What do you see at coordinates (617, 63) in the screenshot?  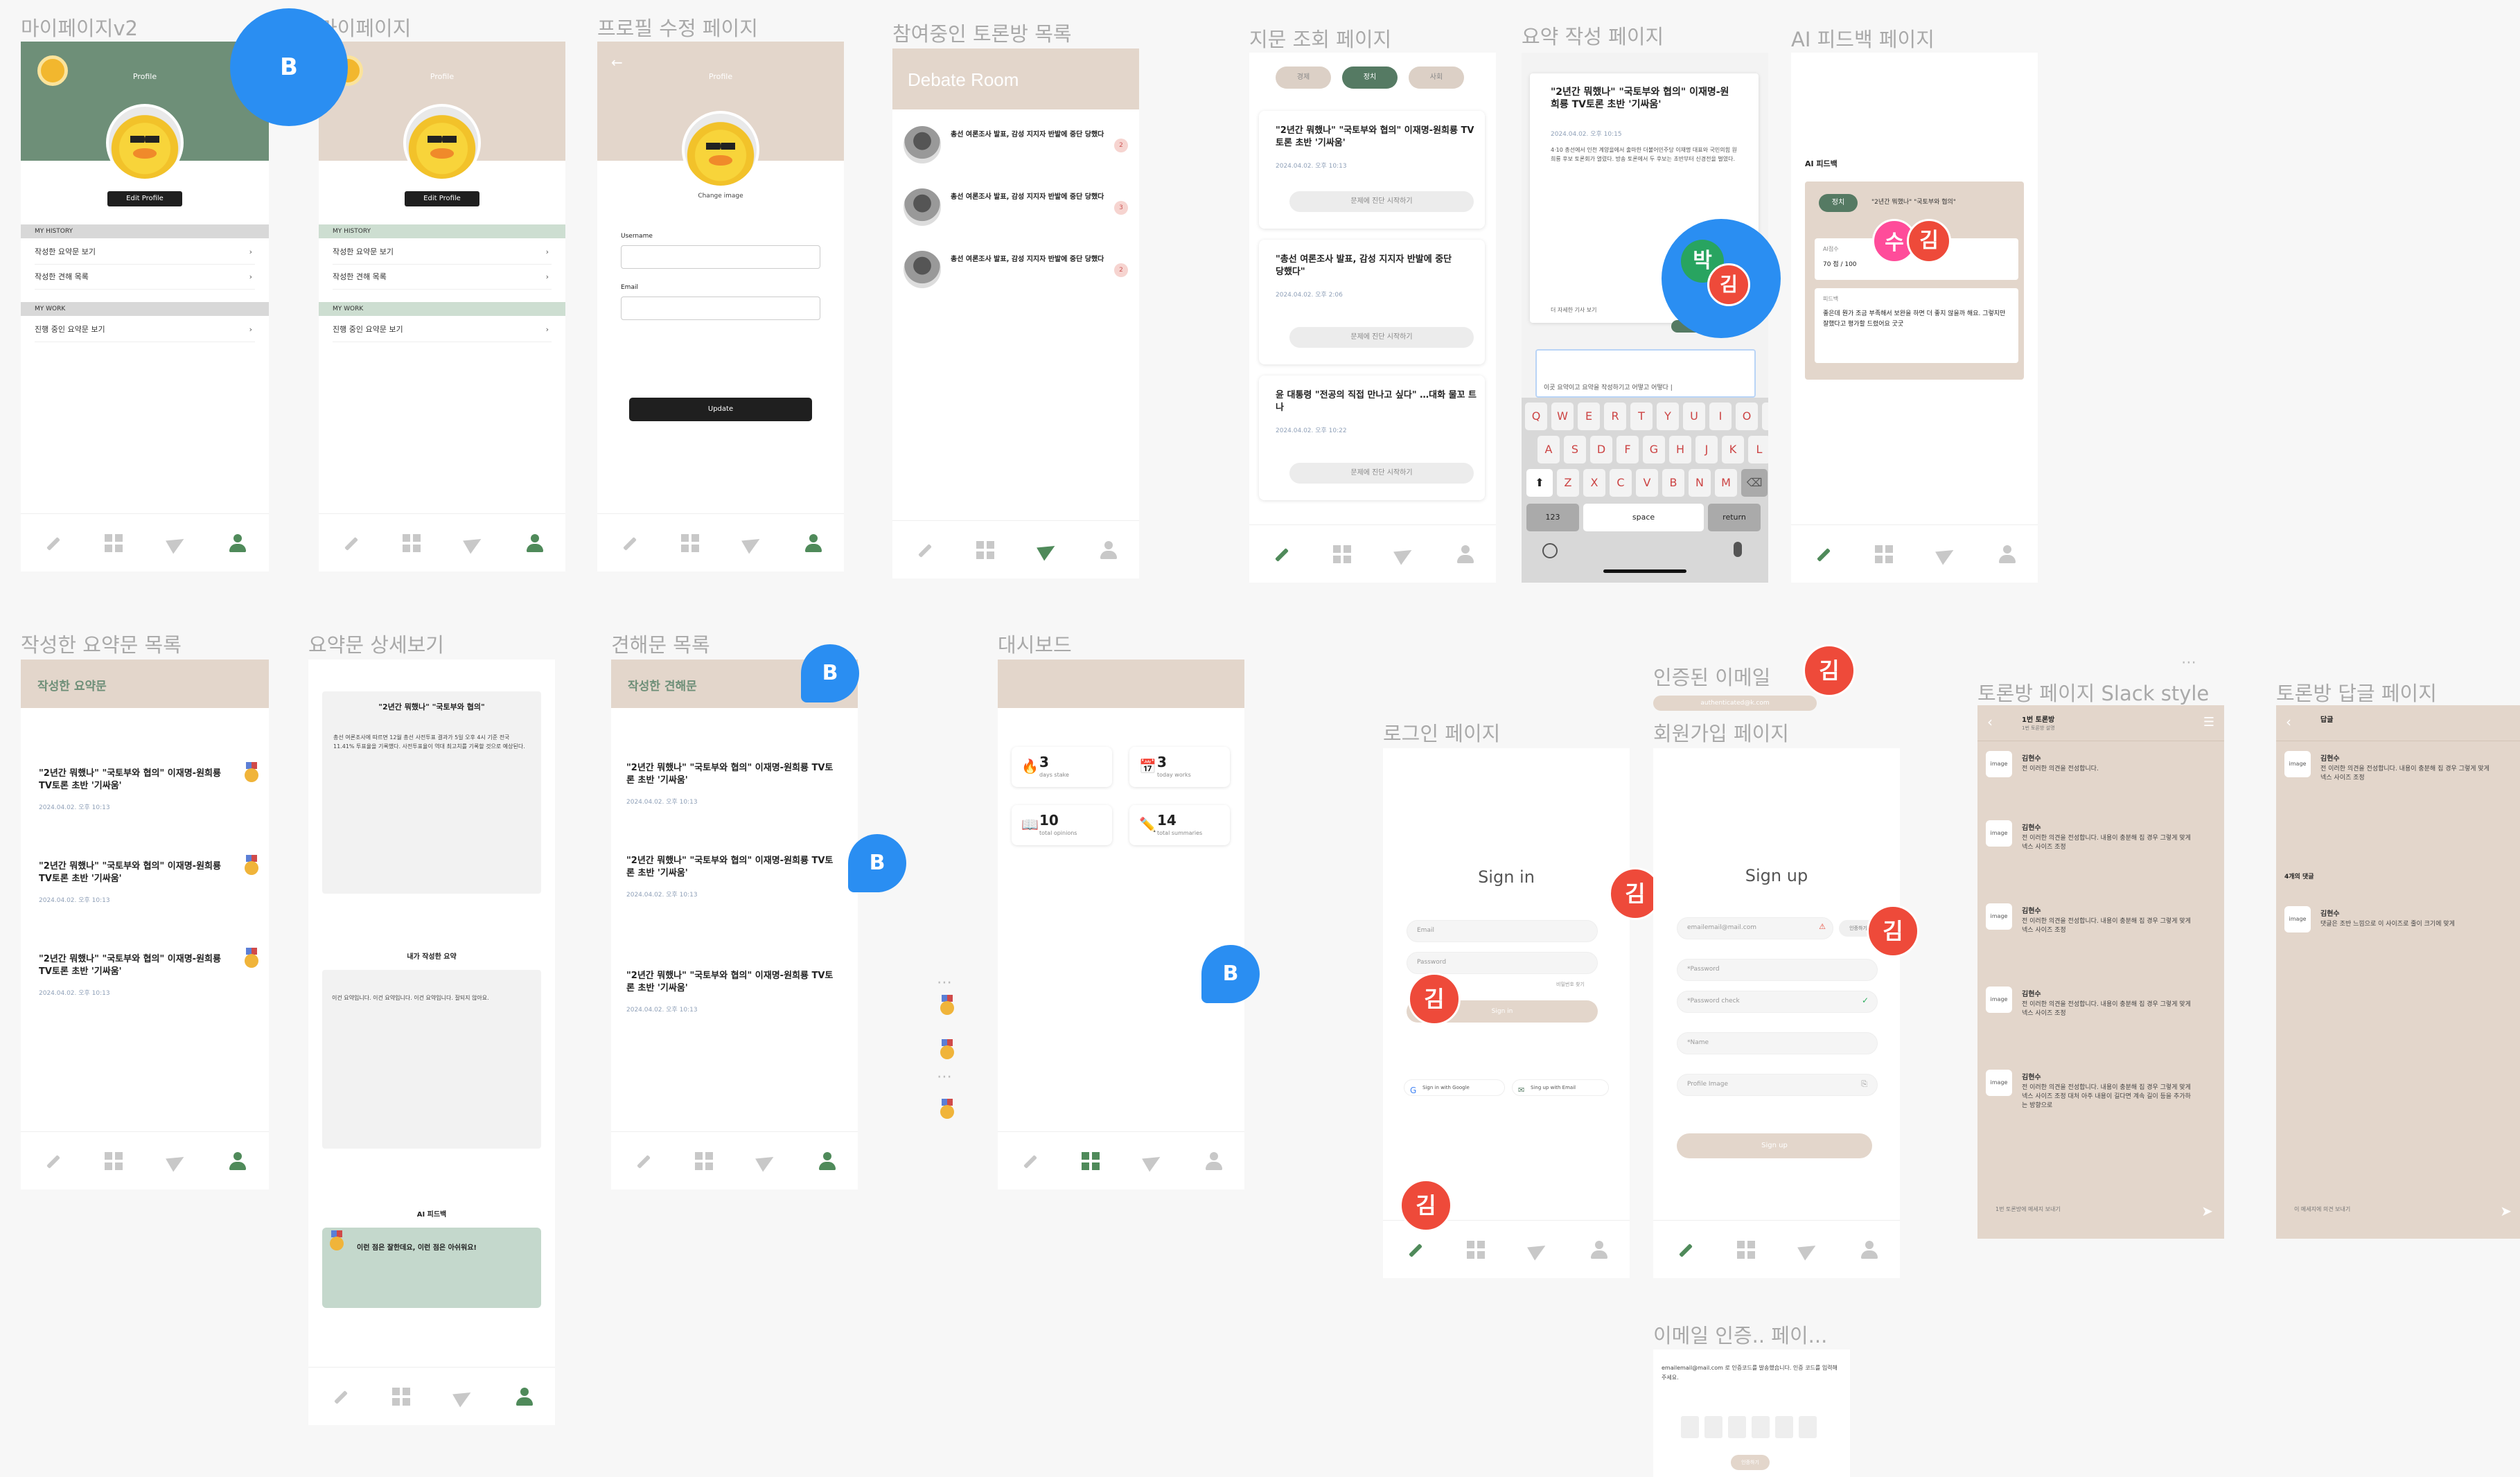 I see `back-arrow-icon: ←` at bounding box center [617, 63].